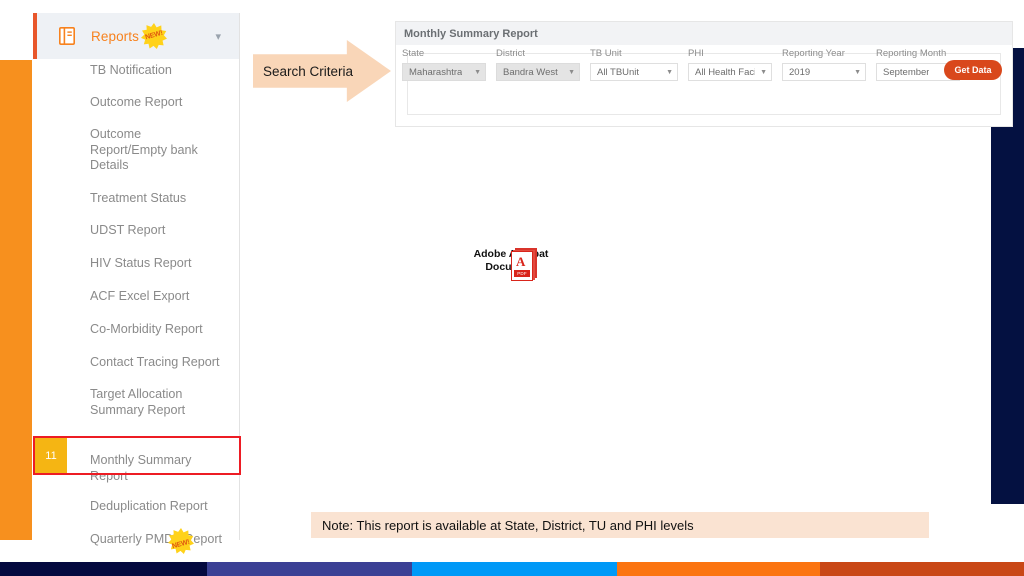  I want to click on sidebar-item-label: Contact Tracing Report, so click(155, 362).